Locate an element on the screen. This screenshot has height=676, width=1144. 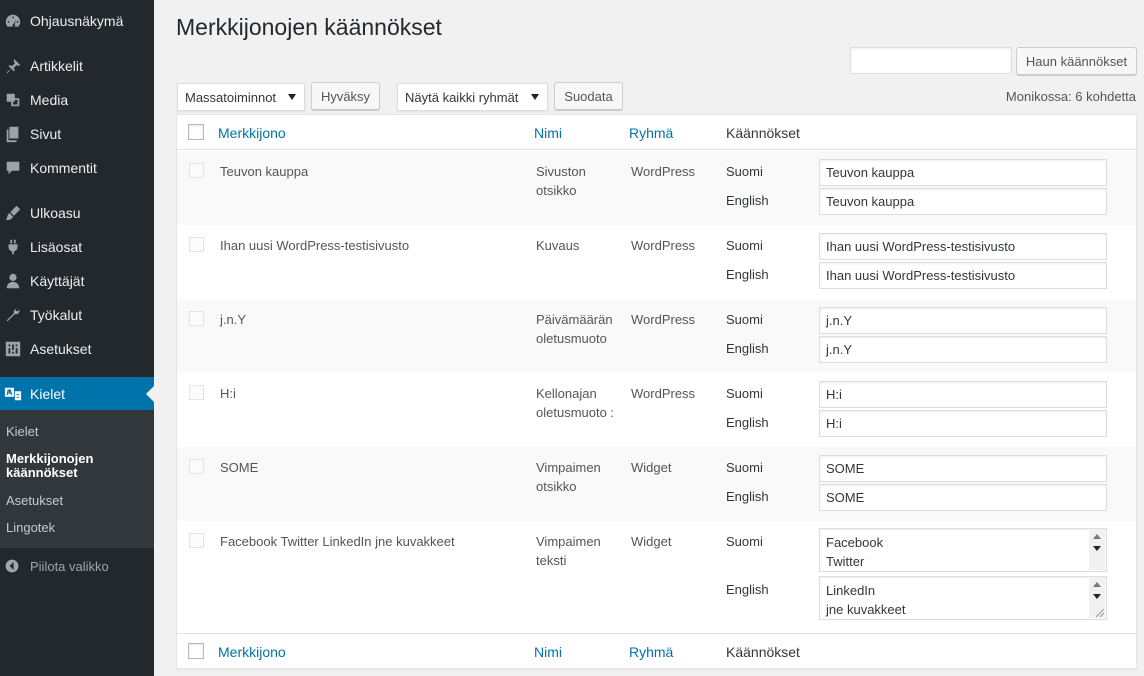
group-cell: Widget is located at coordinates (651, 541).